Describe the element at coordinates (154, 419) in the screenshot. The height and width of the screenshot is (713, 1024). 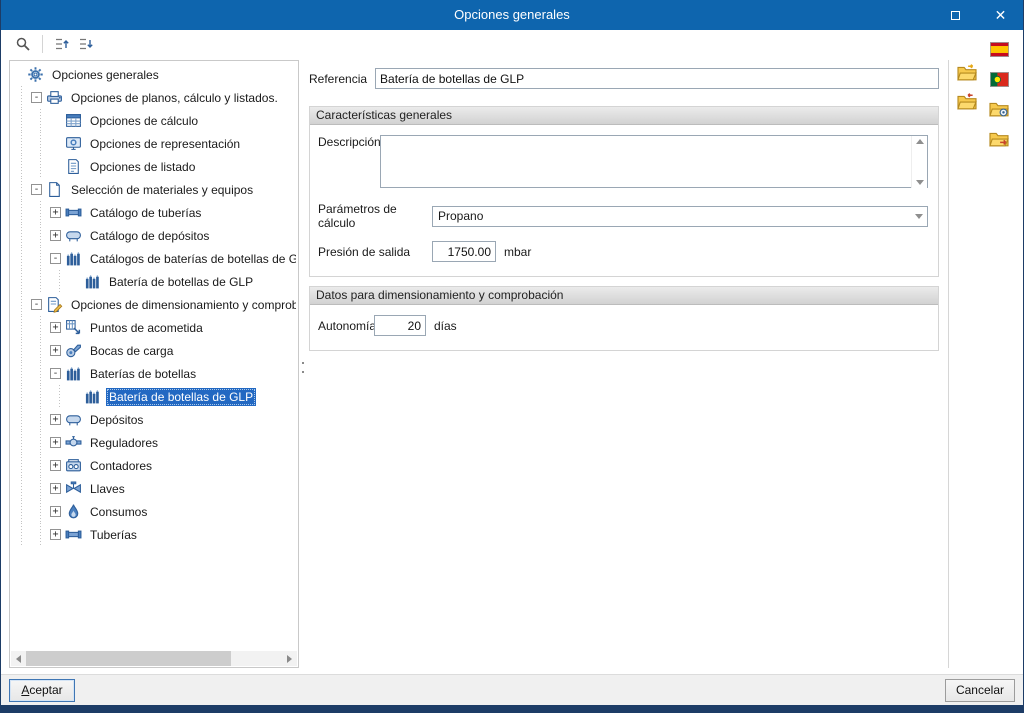
I see `tree-item: + Depósitos` at that location.